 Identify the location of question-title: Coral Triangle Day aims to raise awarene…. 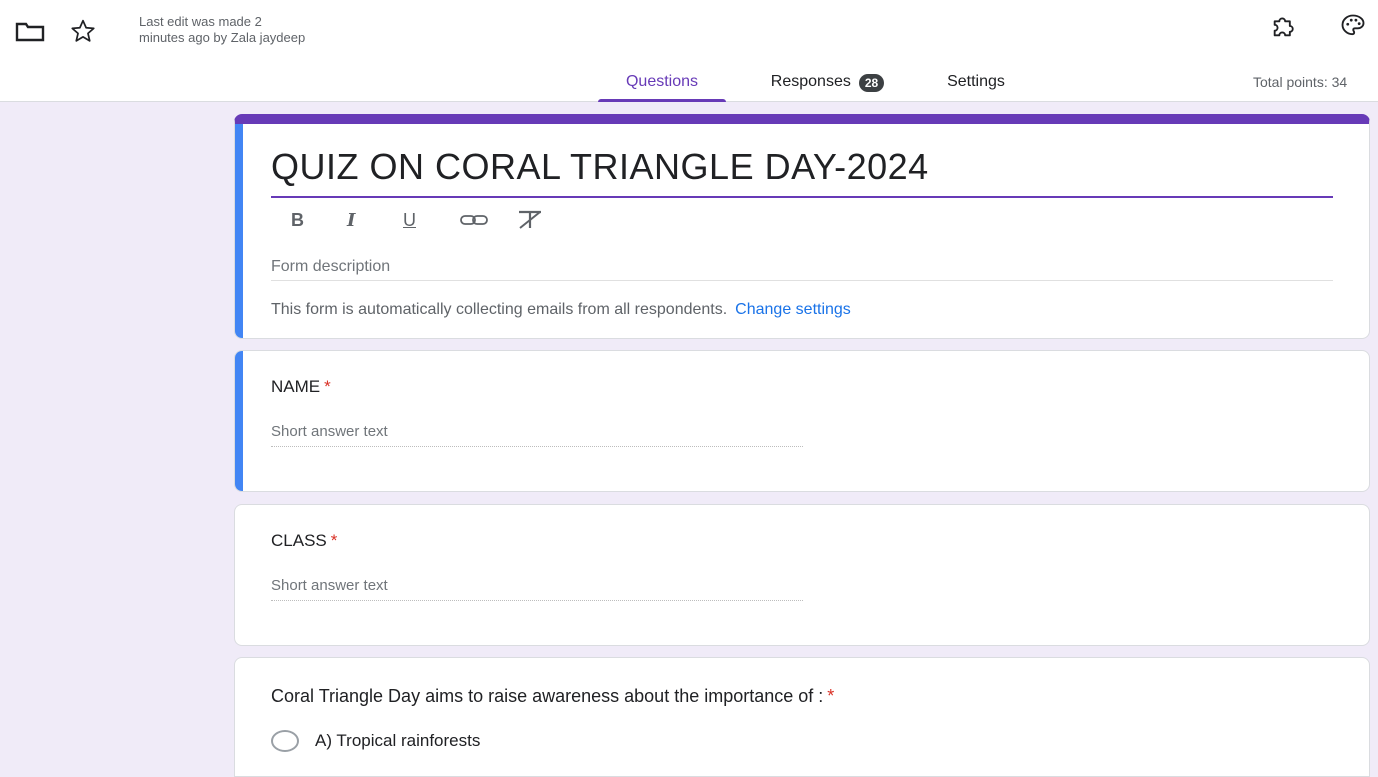
(552, 696).